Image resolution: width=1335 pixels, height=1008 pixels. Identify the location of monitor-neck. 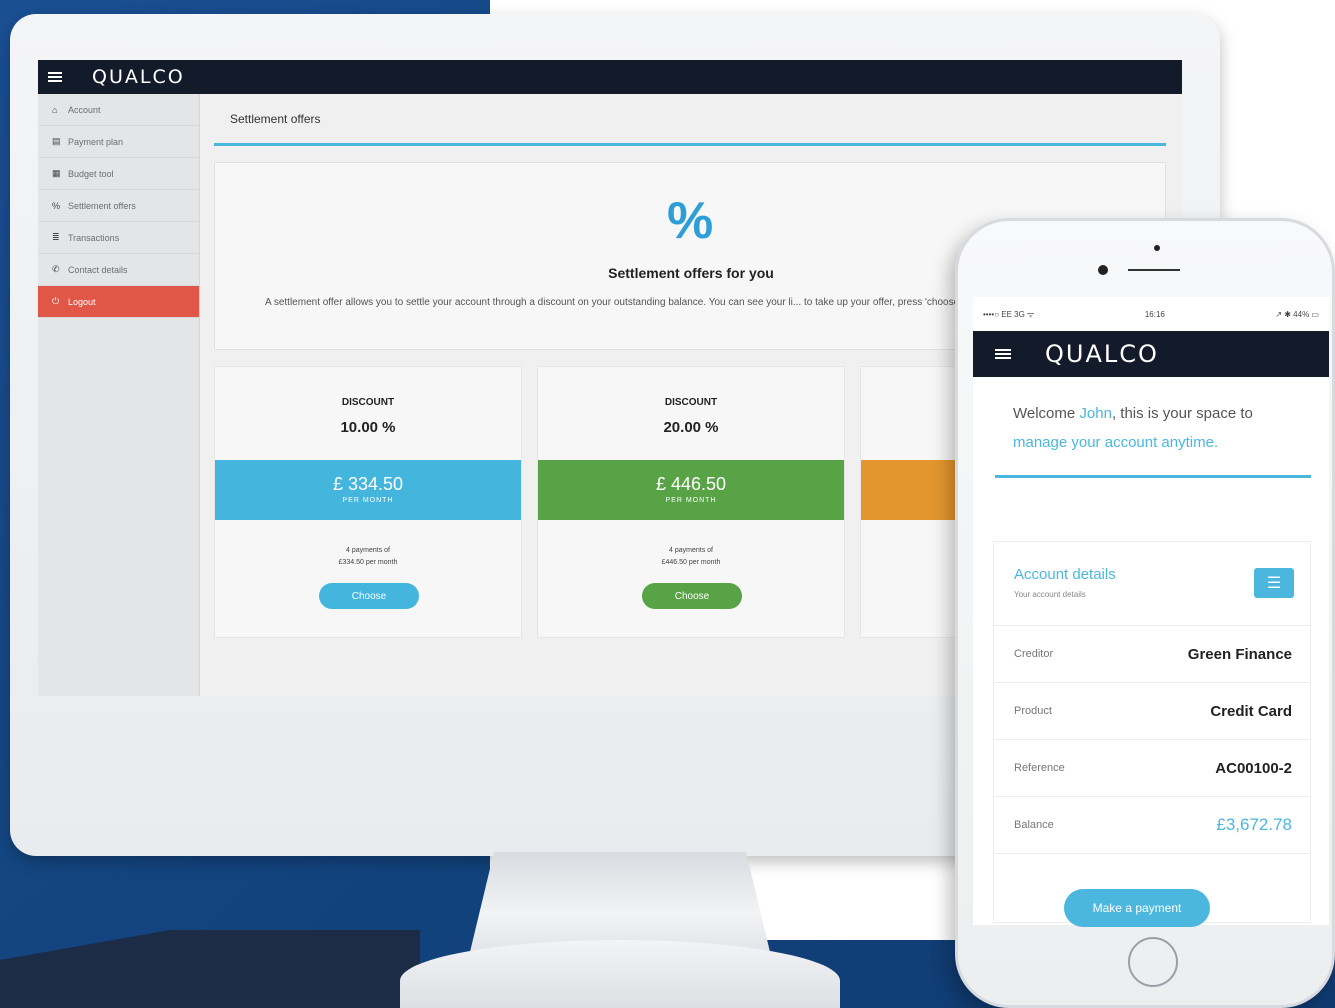
(620, 902).